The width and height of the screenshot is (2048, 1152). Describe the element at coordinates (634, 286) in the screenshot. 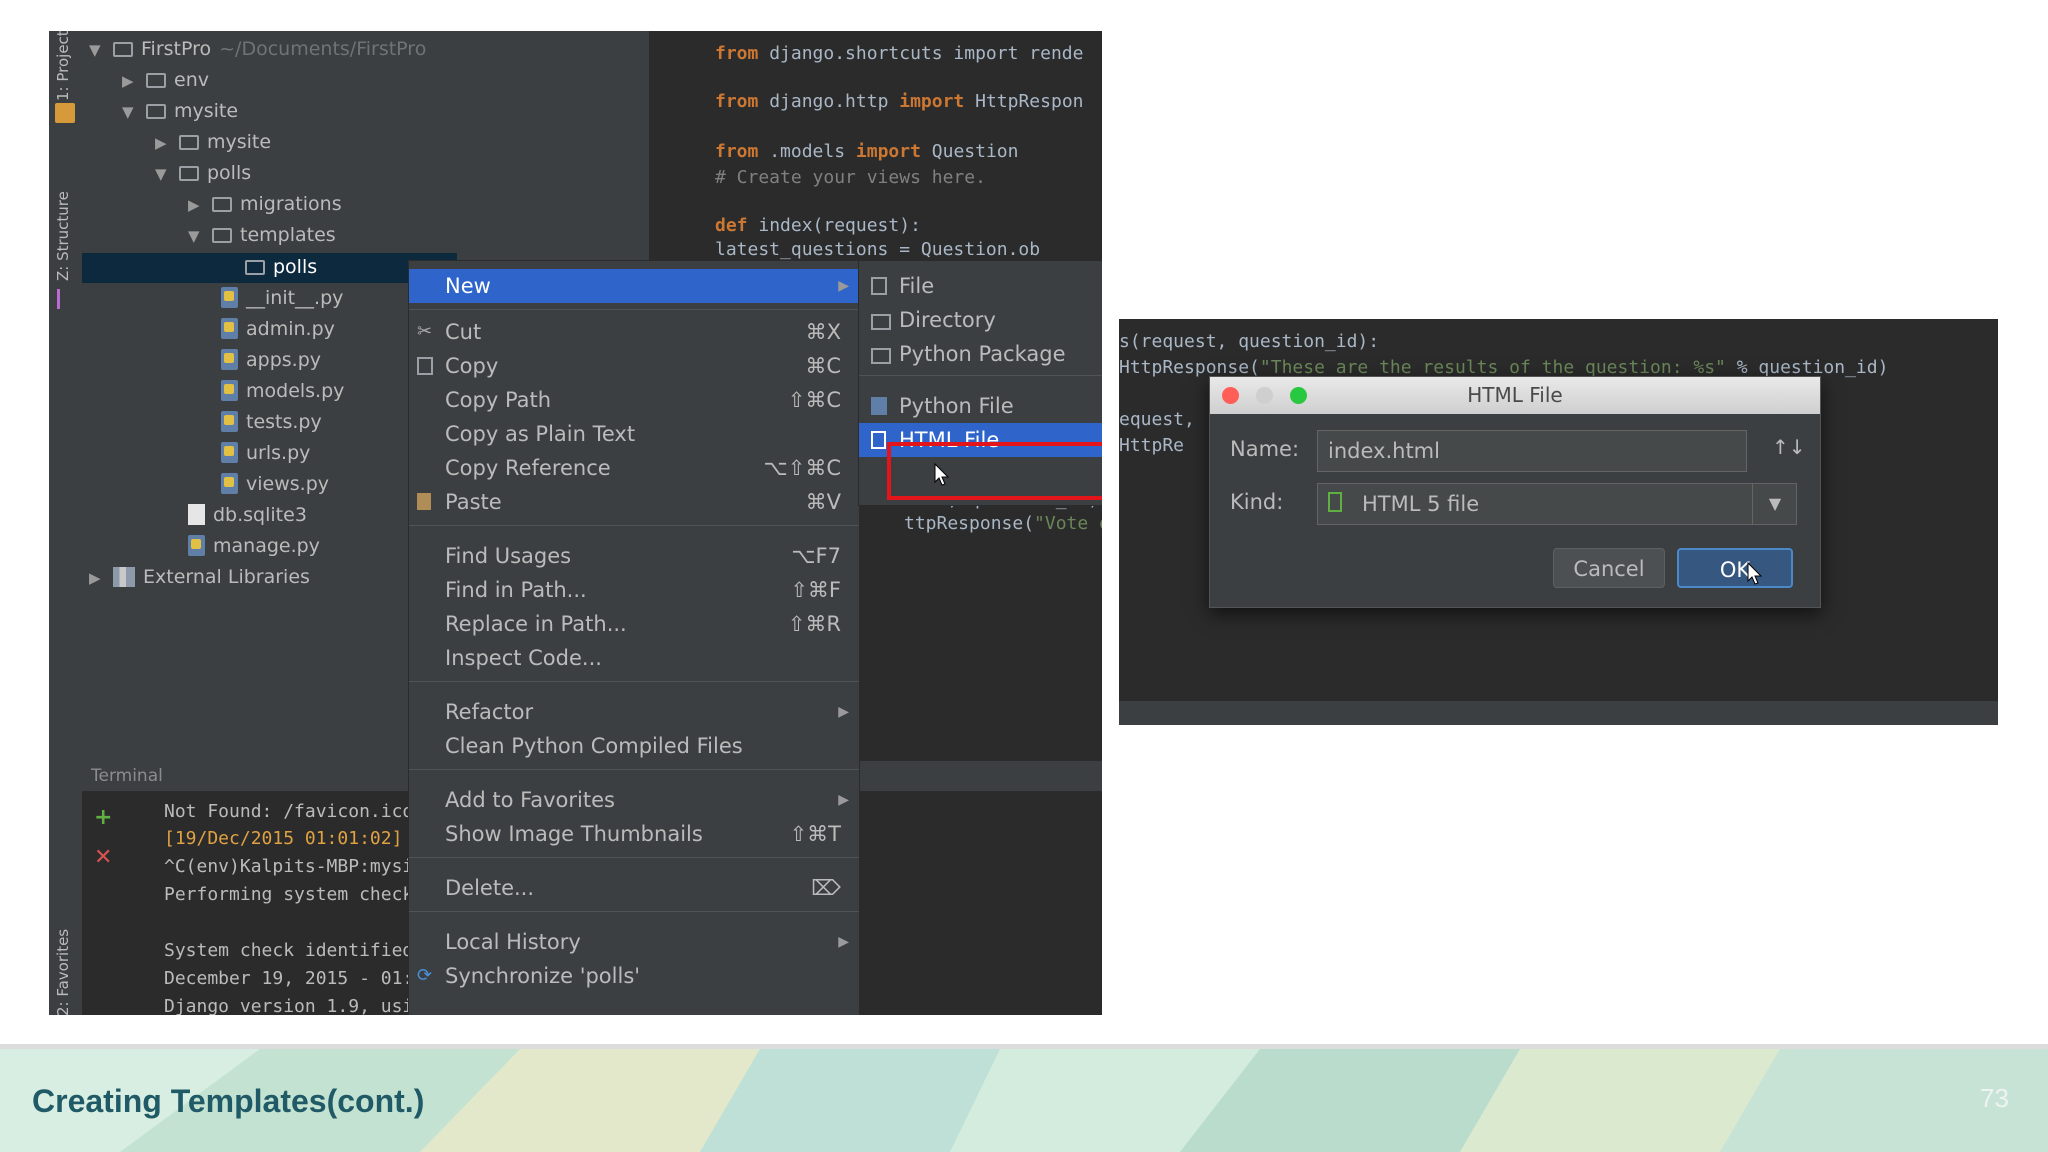

I see `menu-item-new: New ▶` at that location.